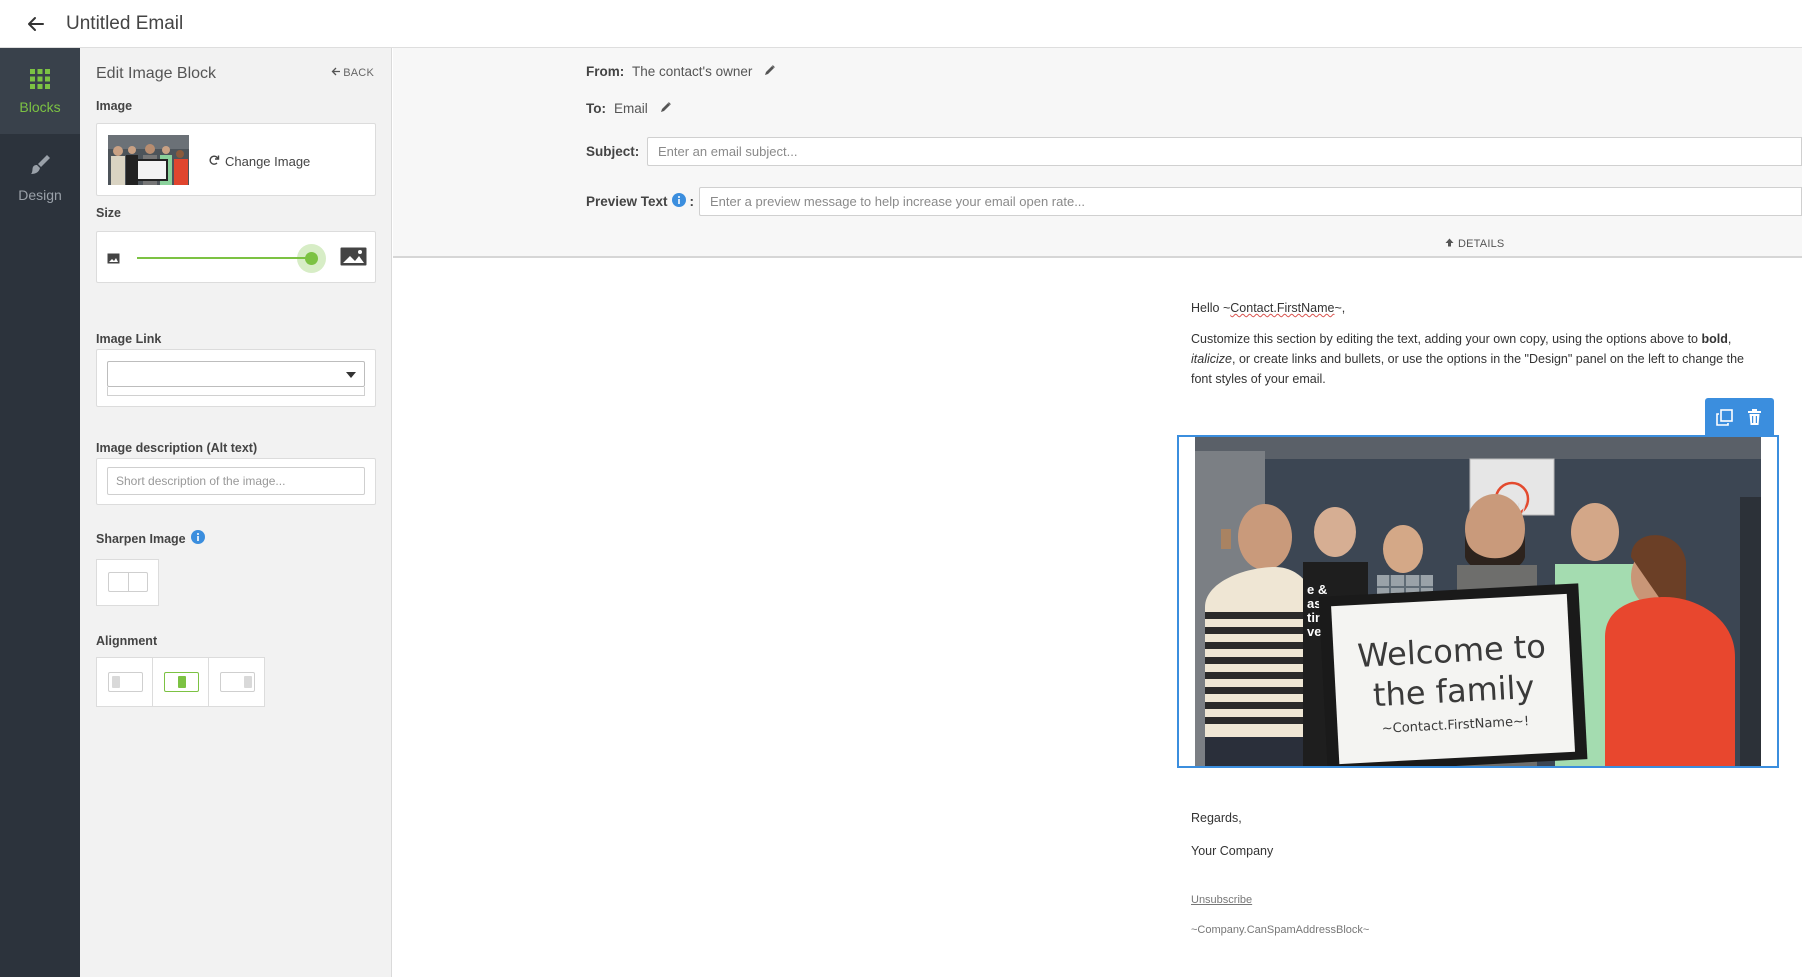 This screenshot has width=1802, height=977. I want to click on alignment-group, so click(182, 682).